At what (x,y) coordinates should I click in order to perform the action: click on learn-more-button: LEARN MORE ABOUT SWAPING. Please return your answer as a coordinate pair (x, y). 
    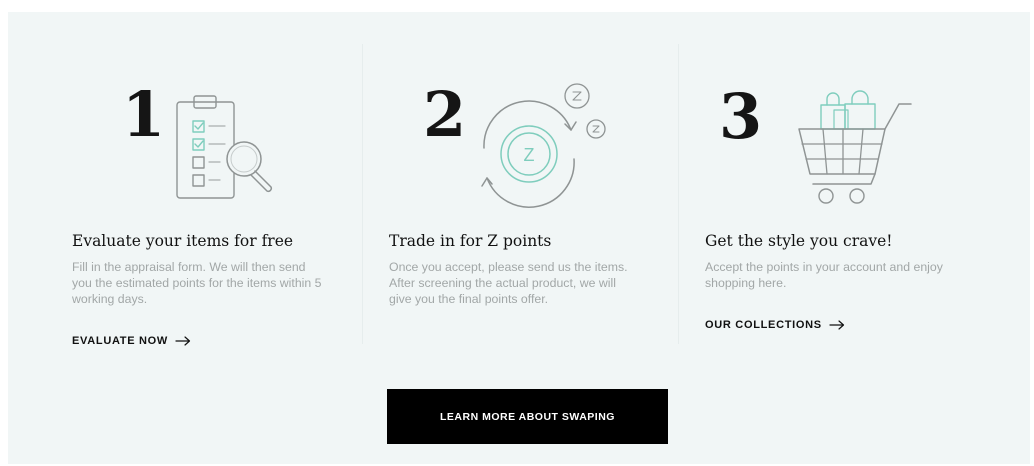
    Looking at the image, I should click on (527, 416).